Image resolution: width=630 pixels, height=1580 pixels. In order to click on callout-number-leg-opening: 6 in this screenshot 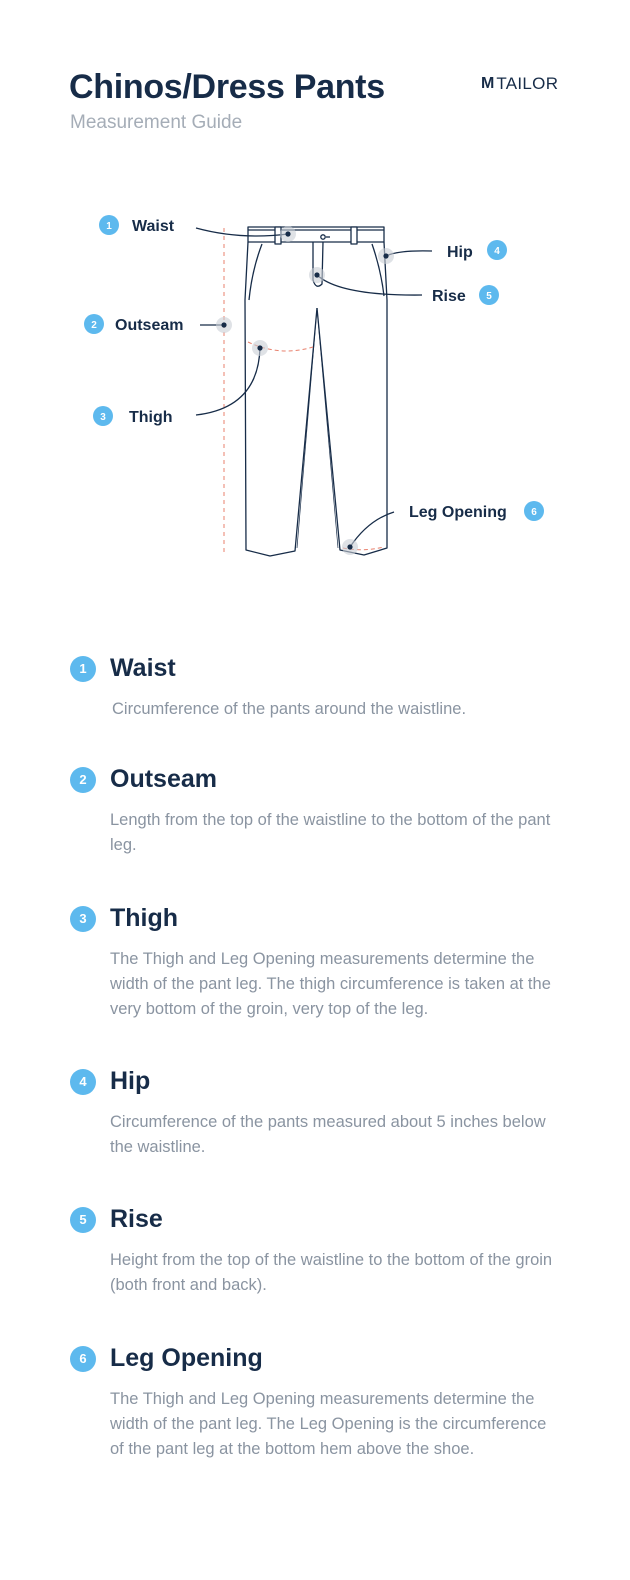, I will do `click(534, 512)`.